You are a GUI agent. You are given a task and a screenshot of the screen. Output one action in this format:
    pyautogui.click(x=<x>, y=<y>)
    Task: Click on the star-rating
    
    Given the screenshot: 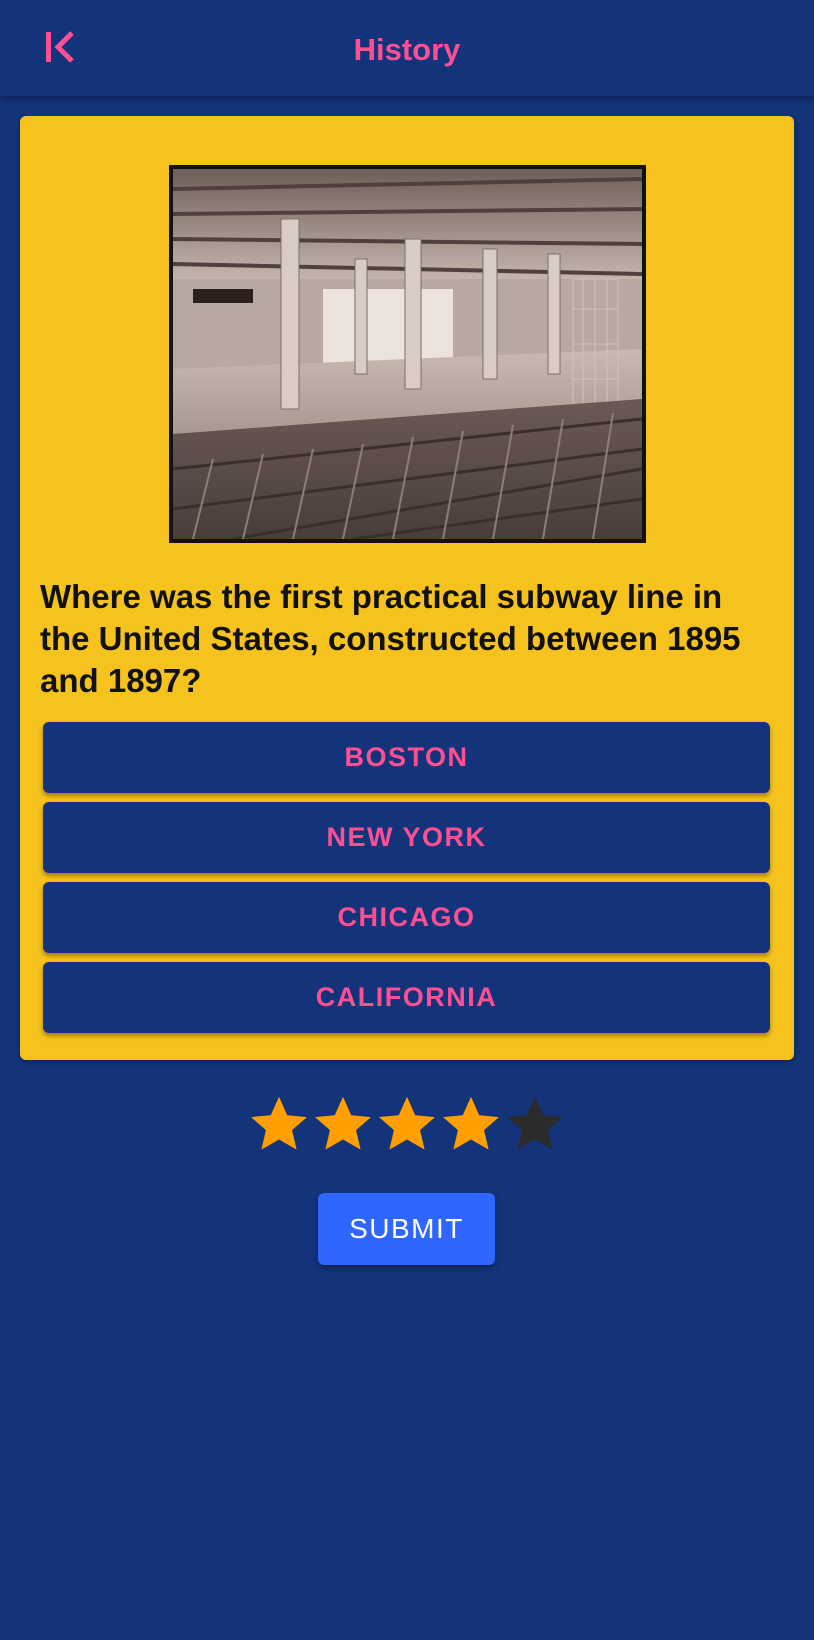 What is the action you would take?
    pyautogui.click(x=407, y=1125)
    